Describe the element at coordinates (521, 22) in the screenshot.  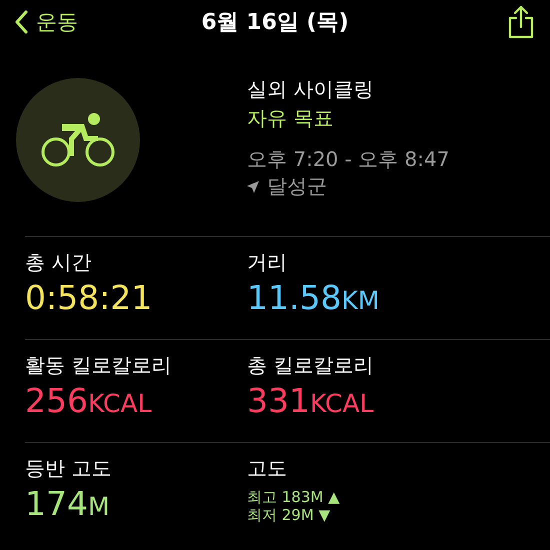
I see `share-icon` at that location.